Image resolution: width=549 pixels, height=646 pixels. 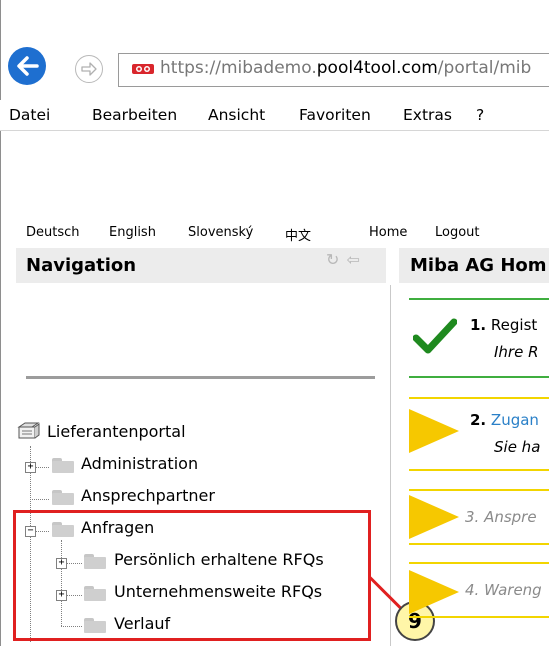 I want to click on tree-item-administration: Administration, so click(x=139, y=463).